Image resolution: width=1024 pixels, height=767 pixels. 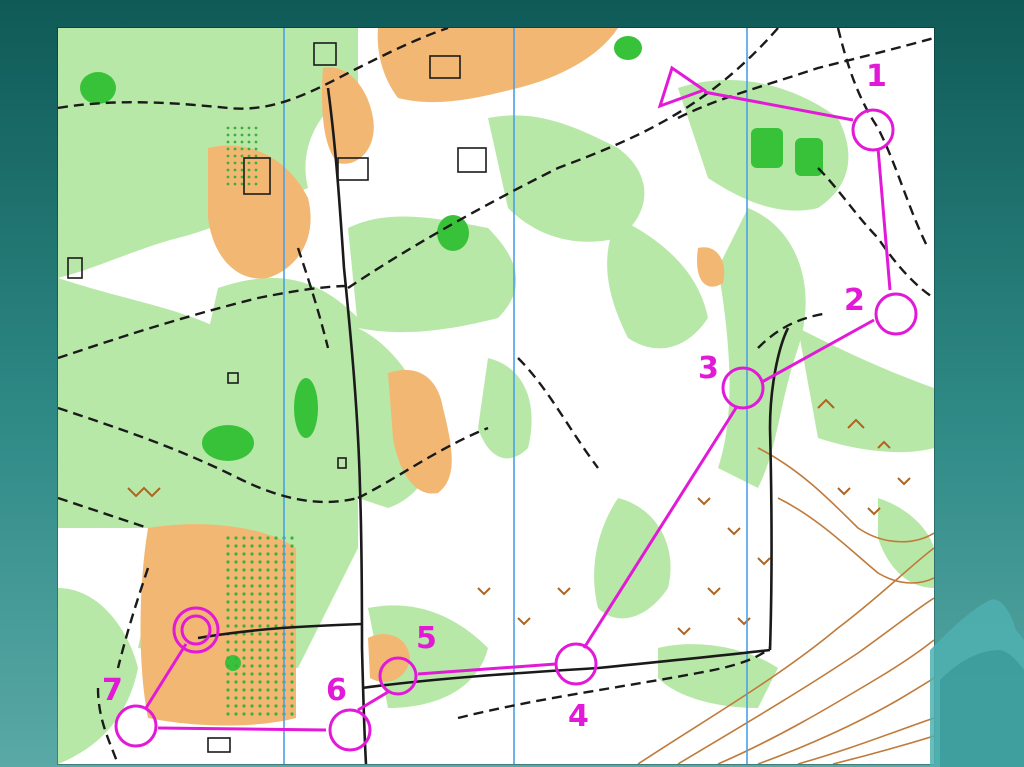 I want to click on control-number-5: 5, so click(x=426, y=638).